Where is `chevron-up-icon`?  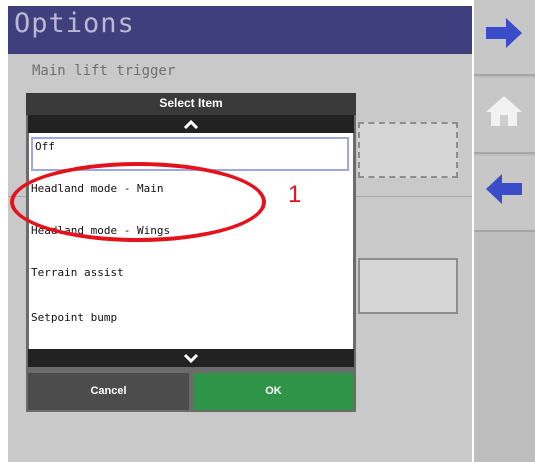
chevron-up-icon is located at coordinates (191, 124).